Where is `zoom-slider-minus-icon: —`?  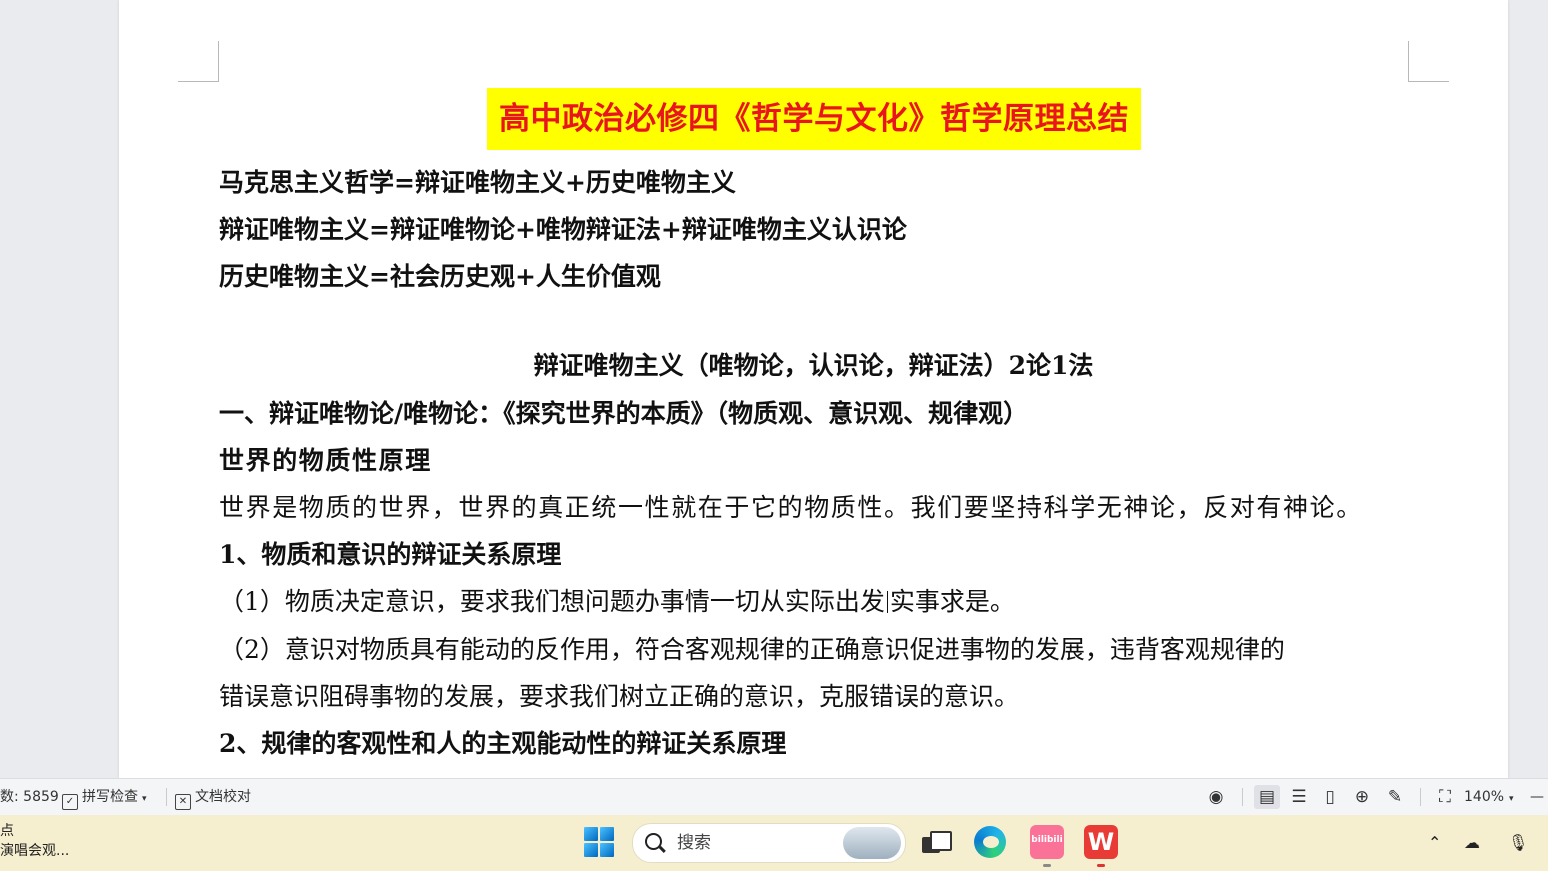
zoom-slider-minus-icon: — is located at coordinates (1537, 797).